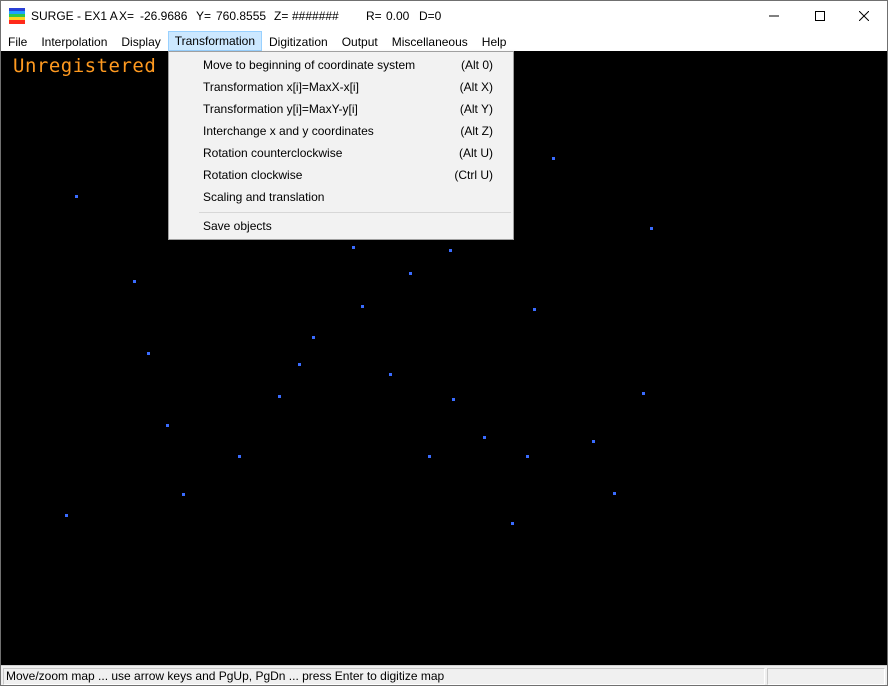 This screenshot has height=686, width=888. I want to click on maximize-icon, so click(820, 16).